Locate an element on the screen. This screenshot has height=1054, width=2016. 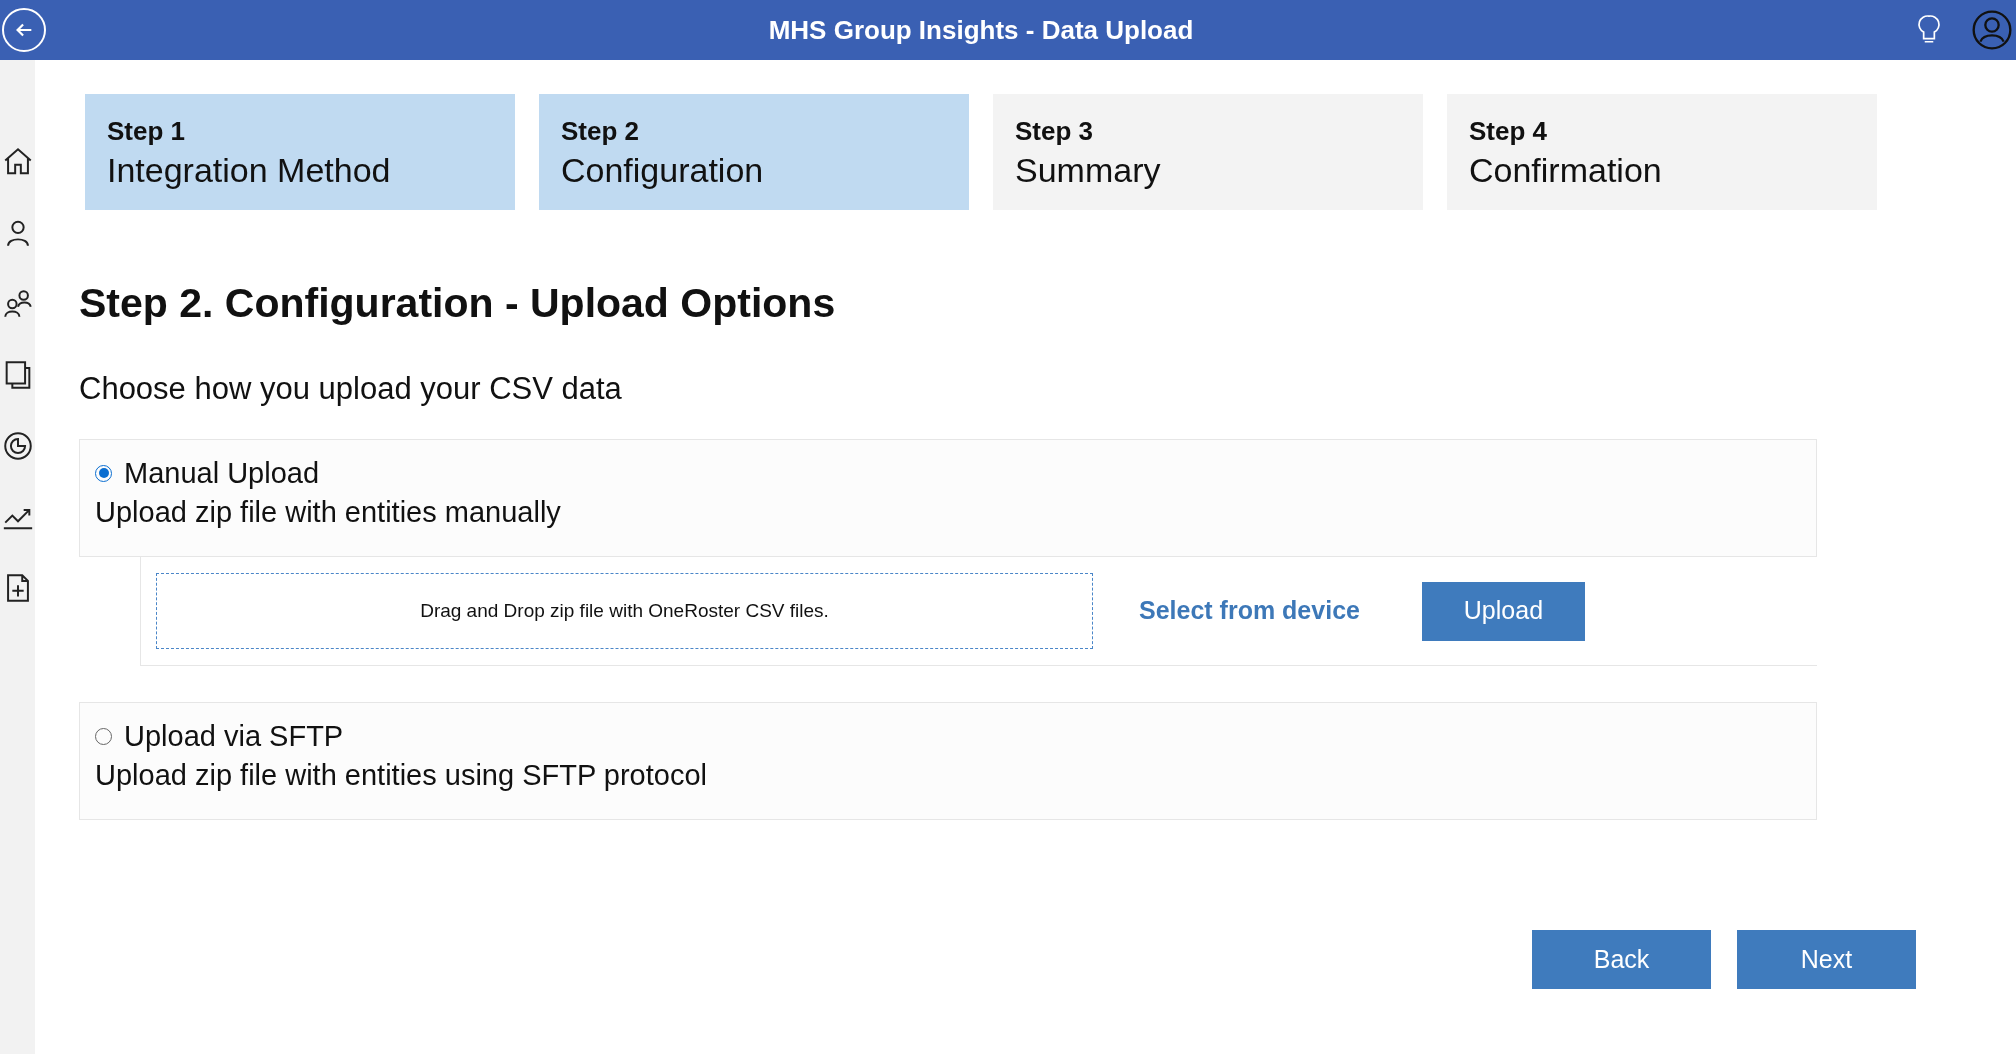
option-panel: Upload via SFTP Upload zip file with entities using SFTP protocol is located at coordinates (948, 761).